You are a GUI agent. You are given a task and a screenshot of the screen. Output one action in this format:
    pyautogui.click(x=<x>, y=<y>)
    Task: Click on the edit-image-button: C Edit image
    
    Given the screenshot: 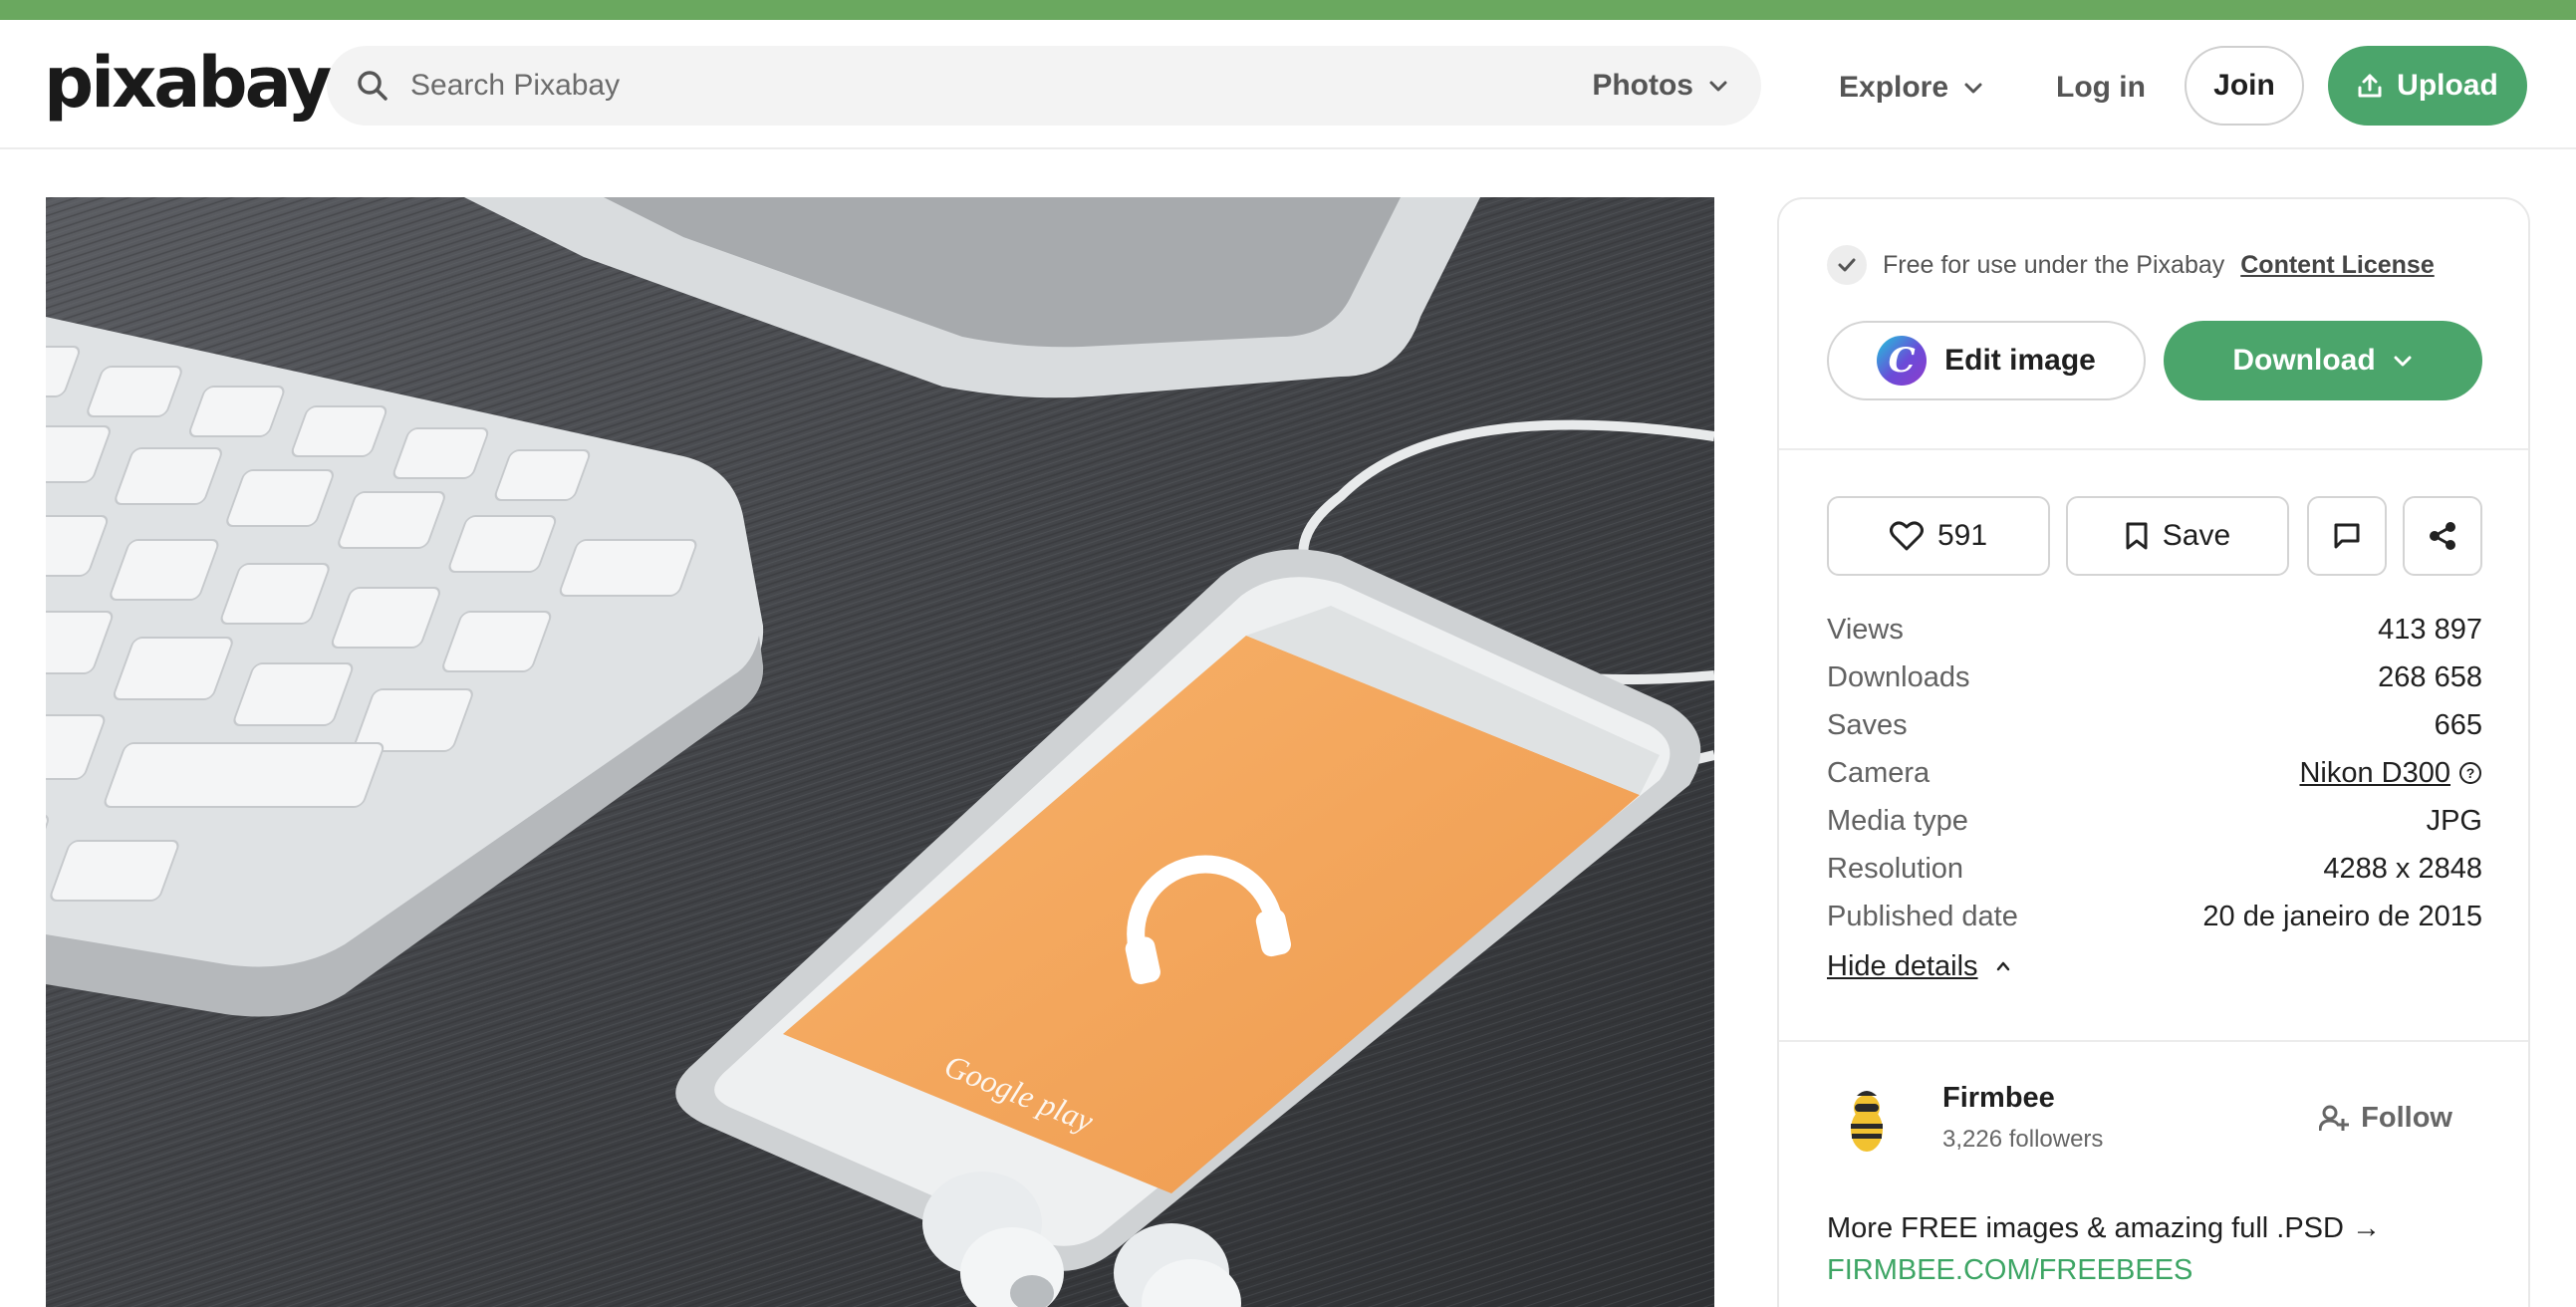 What is the action you would take?
    pyautogui.click(x=1986, y=360)
    